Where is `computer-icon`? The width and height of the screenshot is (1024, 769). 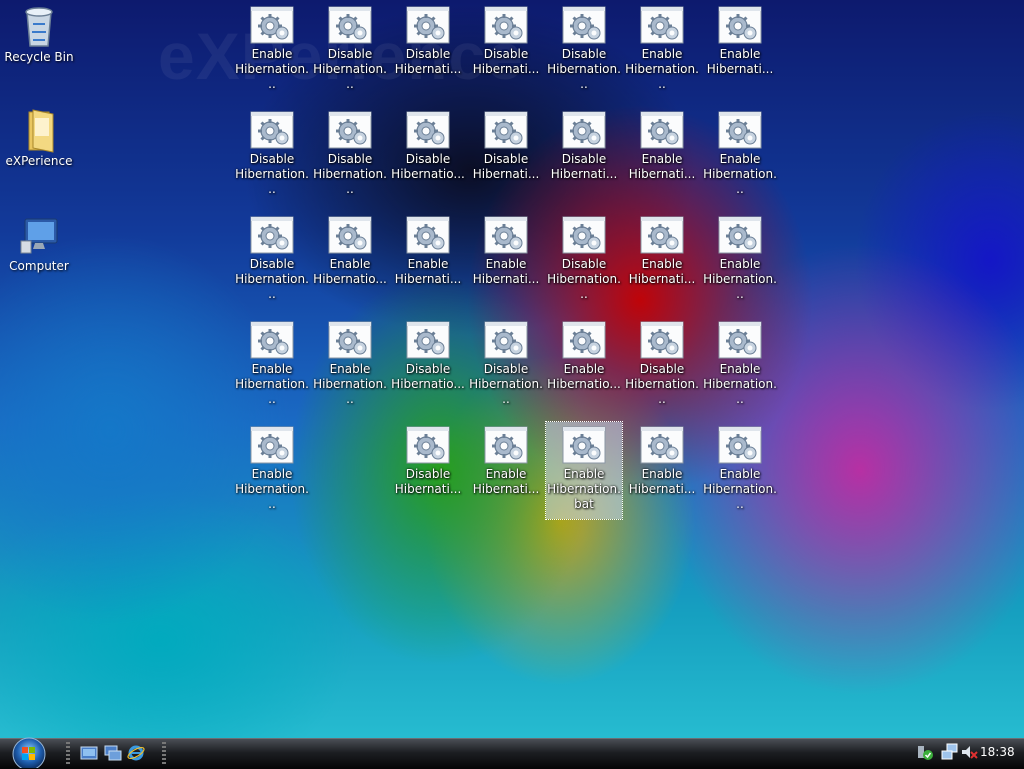 computer-icon is located at coordinates (39, 236).